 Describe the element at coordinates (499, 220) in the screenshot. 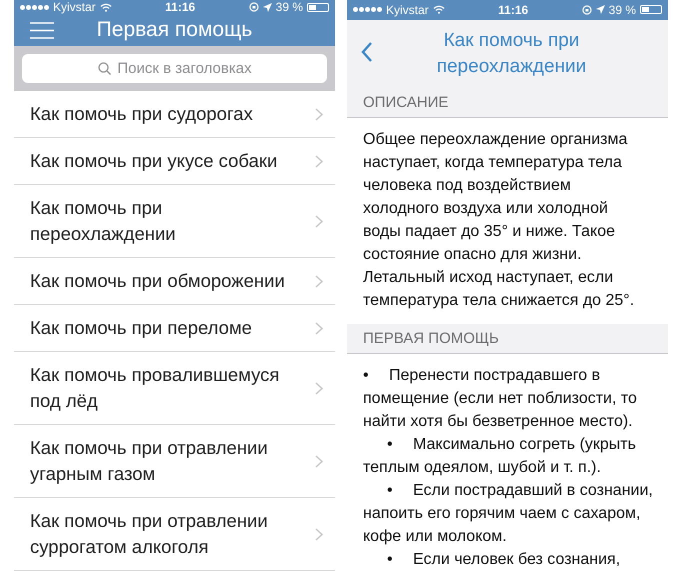

I see `description-text: Общее переохлаждение организма наступает, когда температура тела человека под воздействием холодного воздуха или холодной воды падает до 35° и ниже. Такое состояние опасно для жизни. Летальный исход наступает, если температура тела снижается до 25°.` at that location.